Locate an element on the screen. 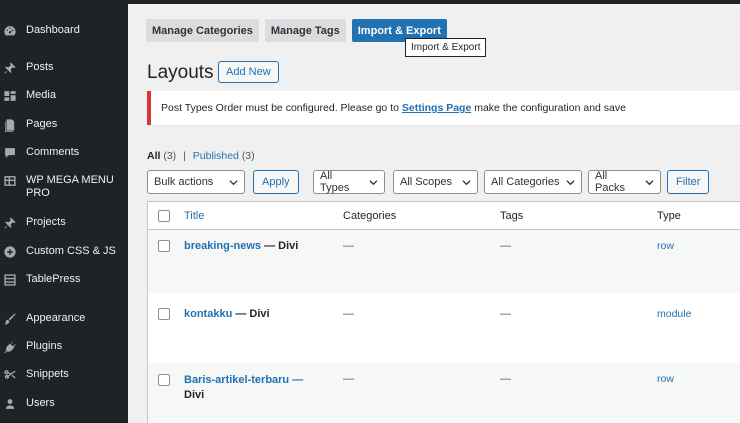 This screenshot has height=423, width=740. sidebar-item-users: Users is located at coordinates (64, 404).